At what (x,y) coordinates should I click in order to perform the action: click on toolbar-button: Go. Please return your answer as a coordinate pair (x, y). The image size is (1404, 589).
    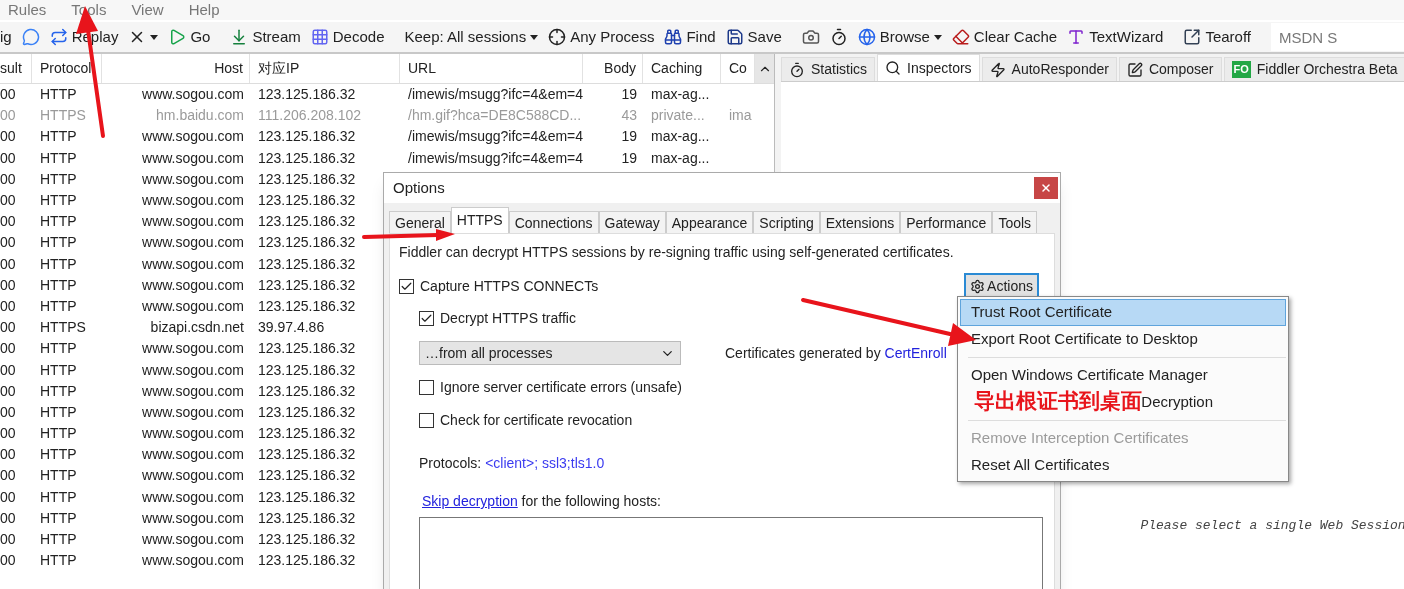
    Looking at the image, I should click on (189, 37).